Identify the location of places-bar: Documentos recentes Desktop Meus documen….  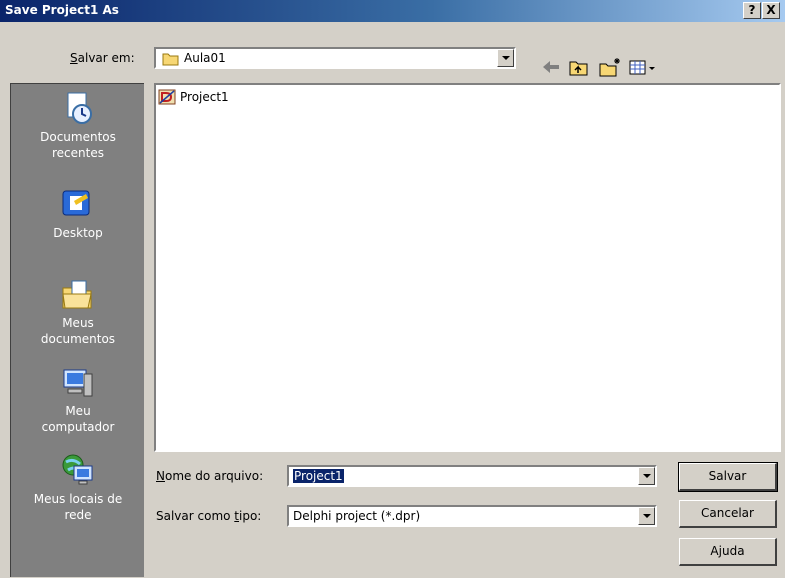
(77, 330).